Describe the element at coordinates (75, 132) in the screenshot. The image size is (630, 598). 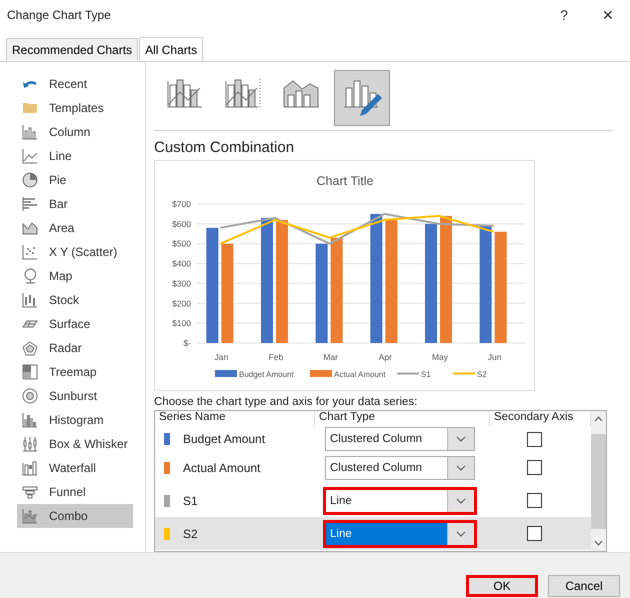
I see `sidebar-item: Column` at that location.